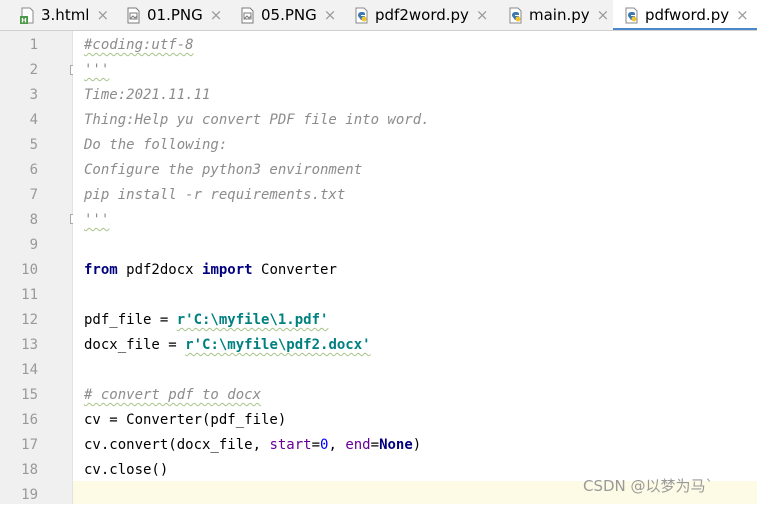  I want to click on line-number: 6, so click(33, 170).